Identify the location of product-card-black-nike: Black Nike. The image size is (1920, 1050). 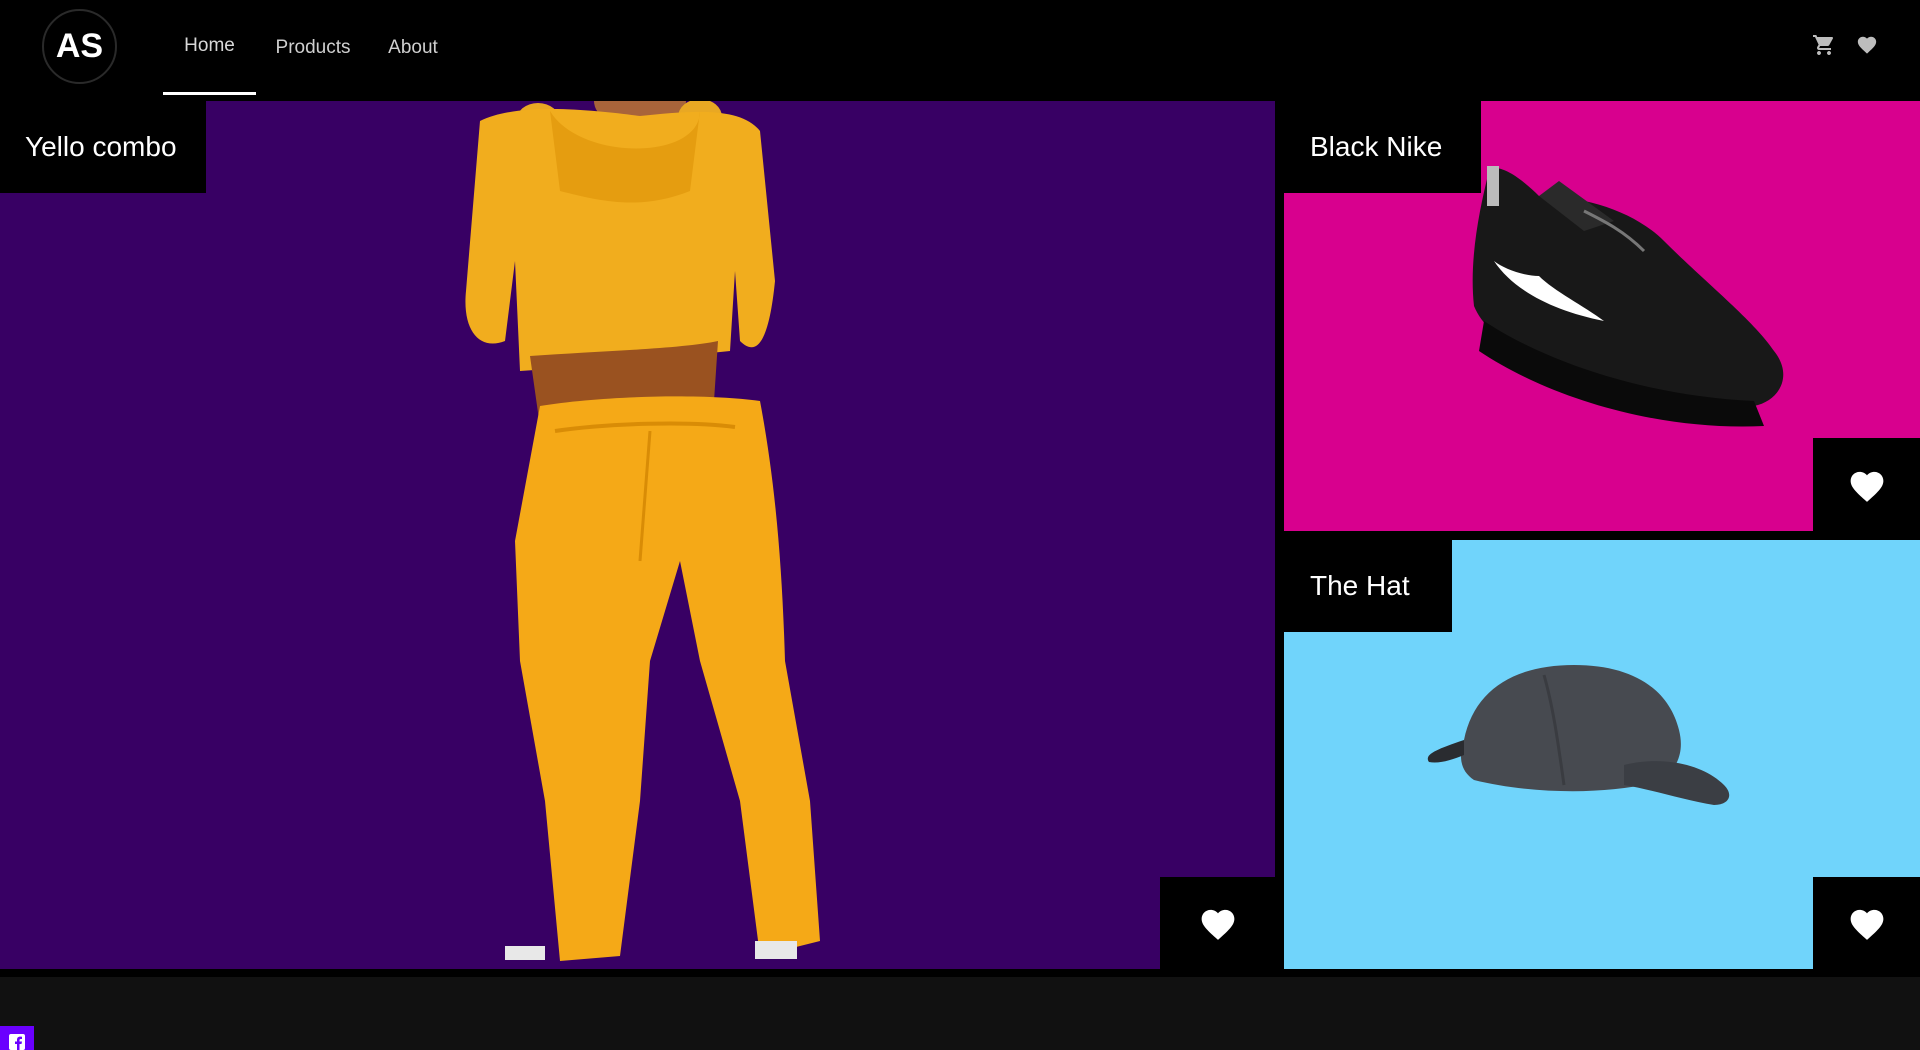
(1602, 316).